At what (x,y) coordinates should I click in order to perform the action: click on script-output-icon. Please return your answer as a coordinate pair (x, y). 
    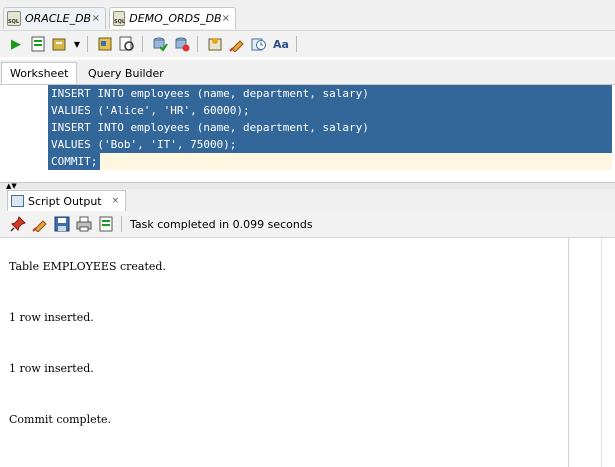
    Looking at the image, I should click on (17, 201).